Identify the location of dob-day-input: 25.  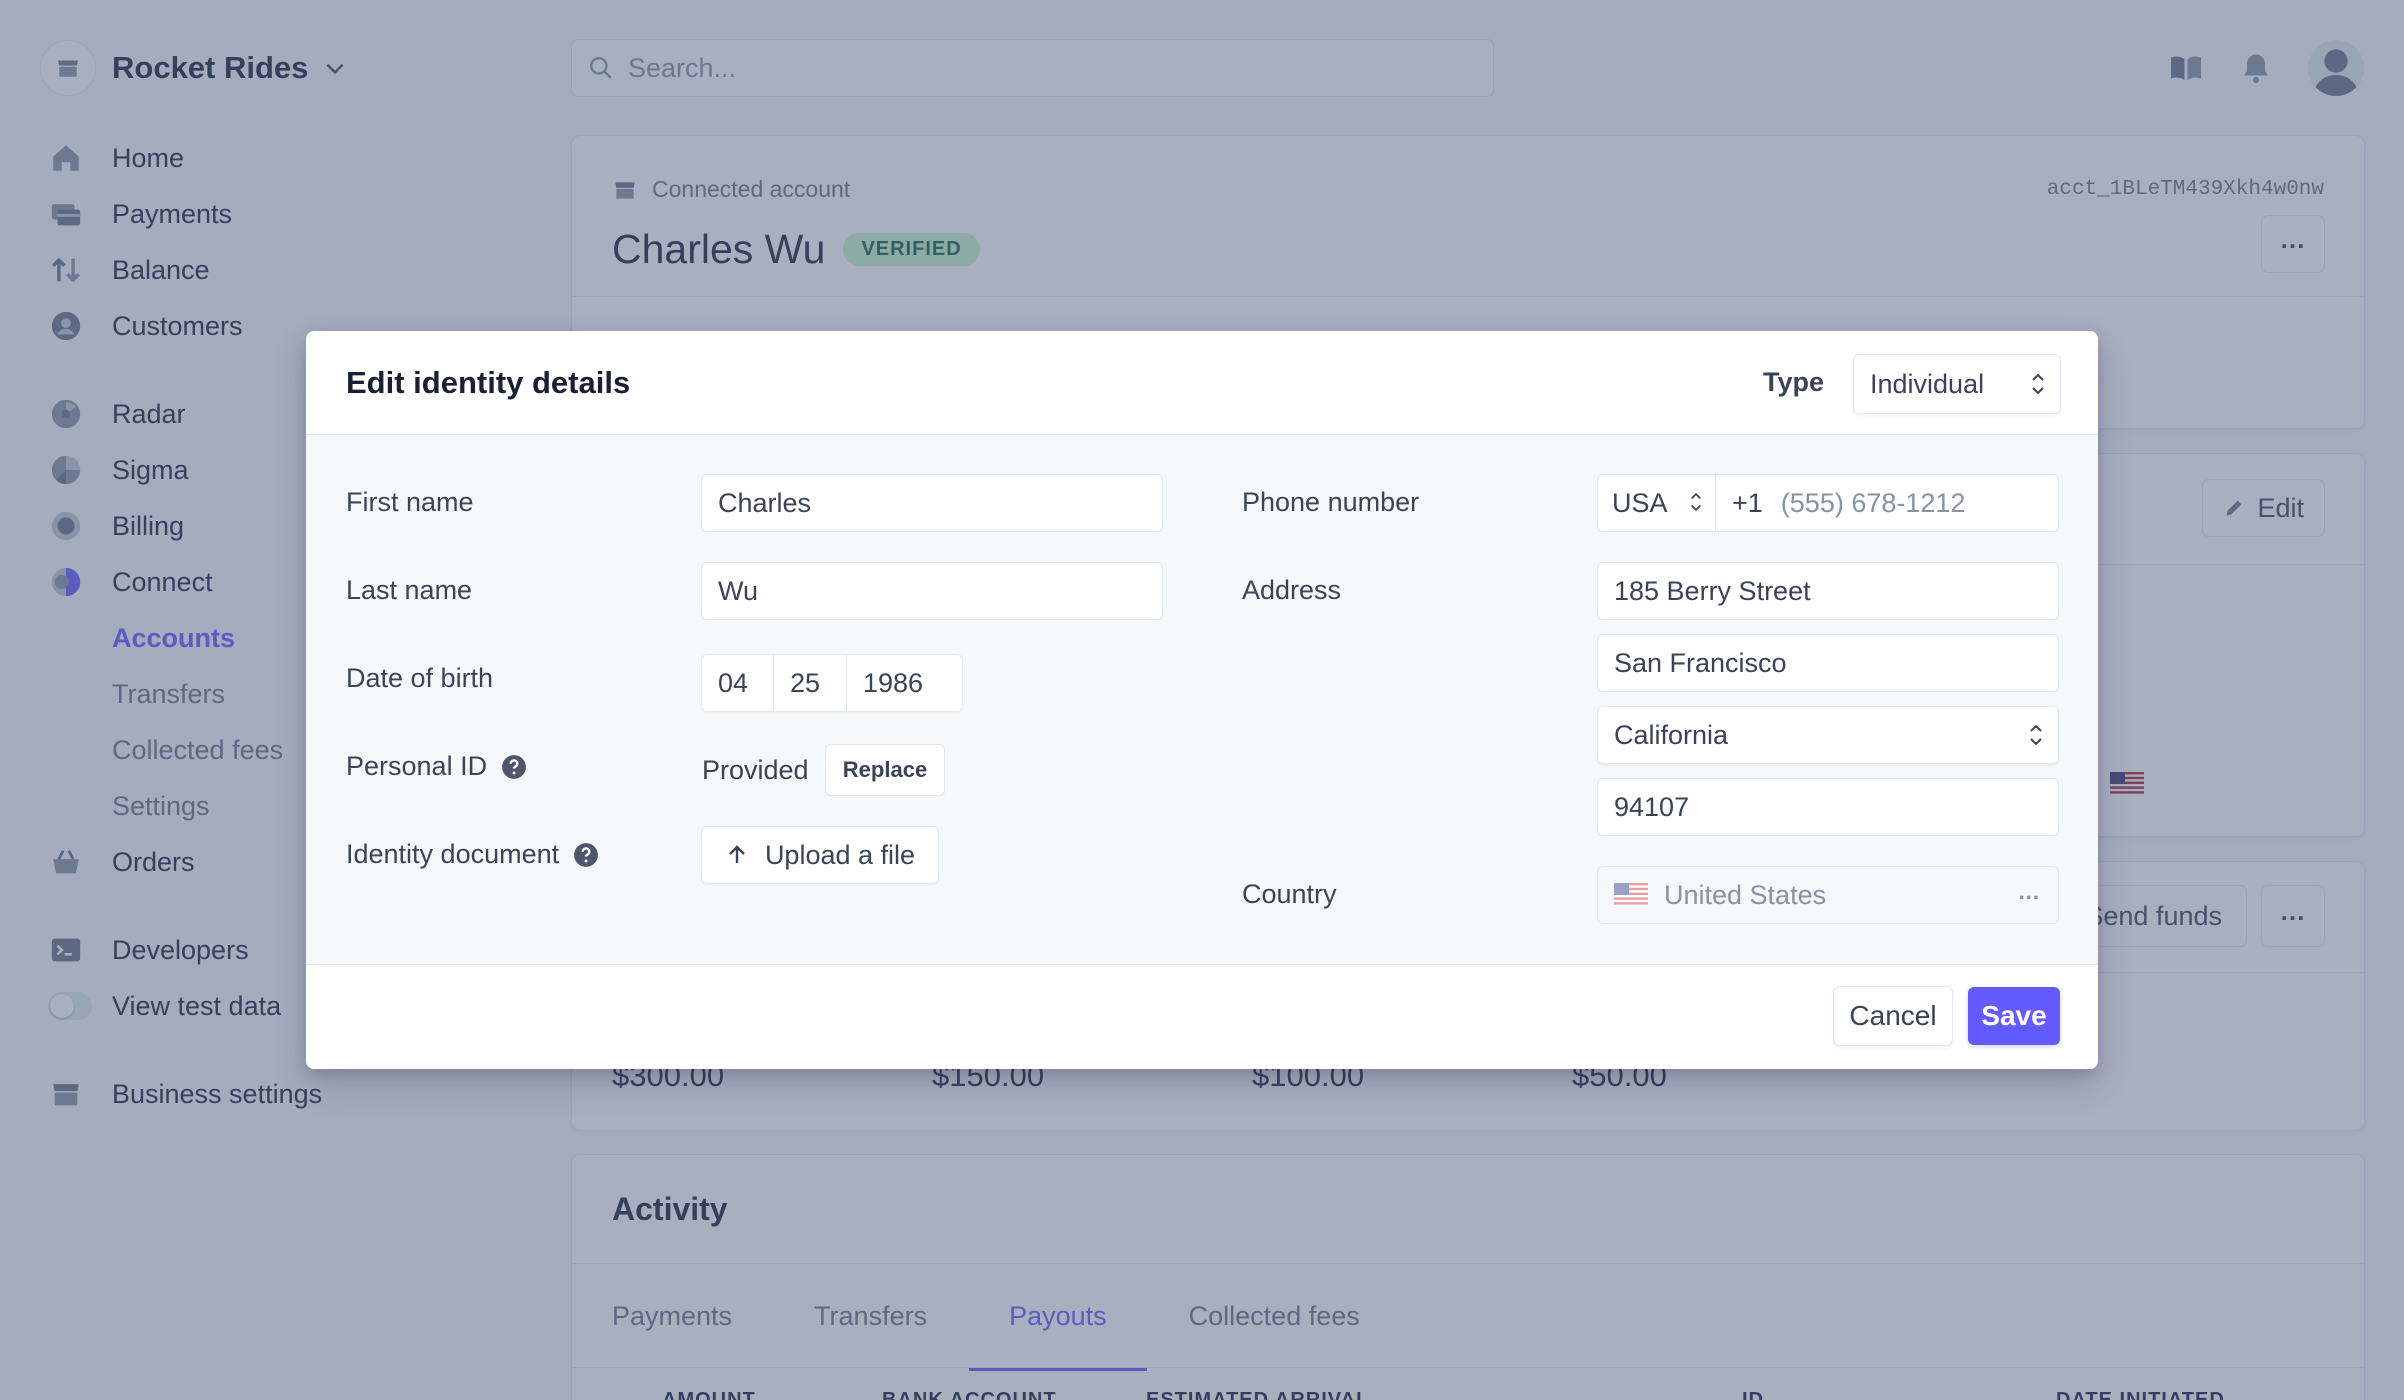
(810, 683).